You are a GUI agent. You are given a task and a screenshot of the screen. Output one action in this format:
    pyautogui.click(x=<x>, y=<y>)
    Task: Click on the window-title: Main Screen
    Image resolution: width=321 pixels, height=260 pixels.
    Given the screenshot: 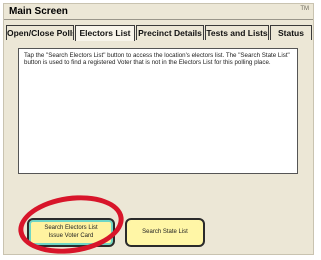 What is the action you would take?
    pyautogui.click(x=38, y=11)
    